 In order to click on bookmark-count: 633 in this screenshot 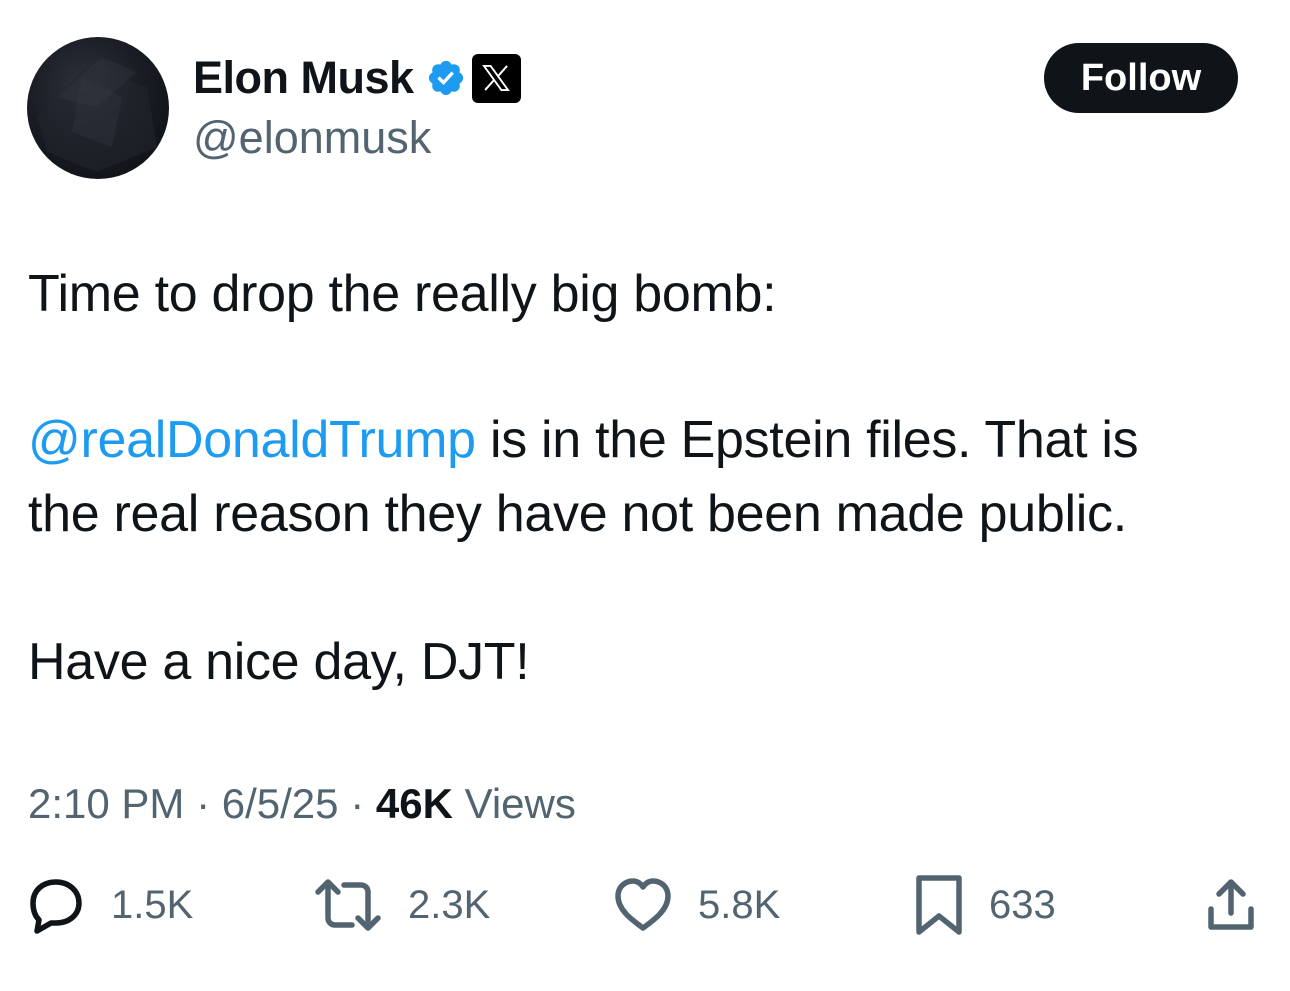, I will do `click(1022, 904)`.